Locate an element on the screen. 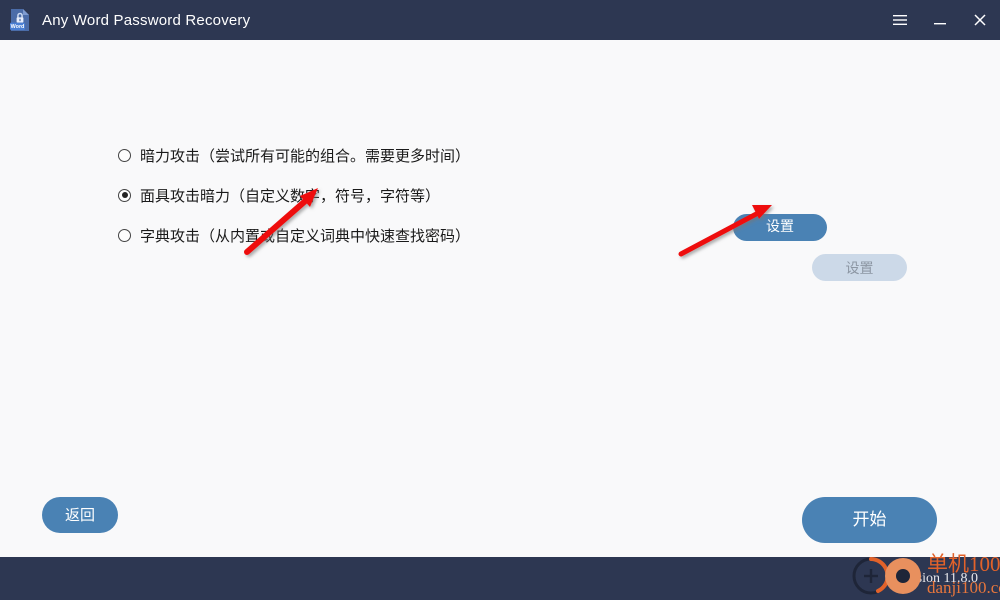 Image resolution: width=1000 pixels, height=600 pixels. start-button: 开始 is located at coordinates (869, 520).